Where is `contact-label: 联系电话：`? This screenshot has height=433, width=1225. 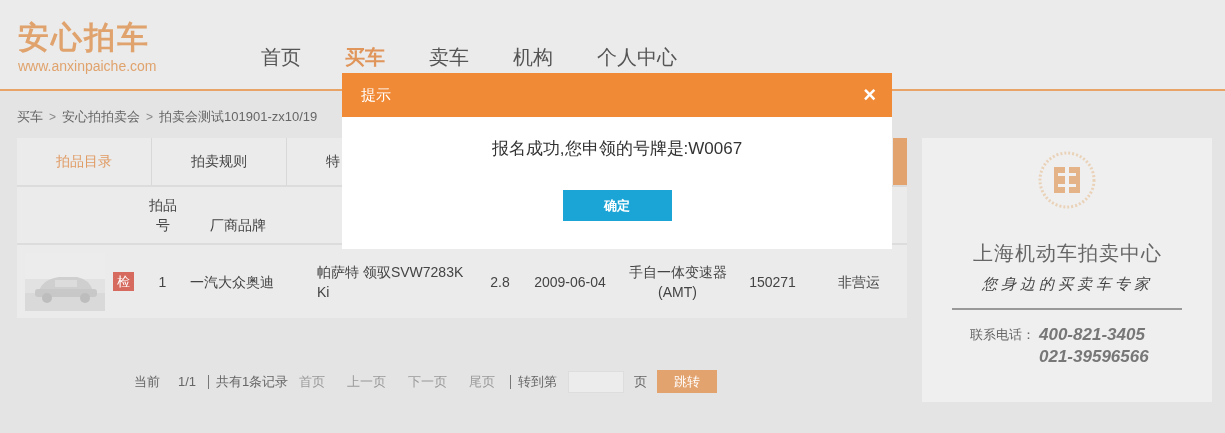
contact-label: 联系电话： is located at coordinates (1002, 335).